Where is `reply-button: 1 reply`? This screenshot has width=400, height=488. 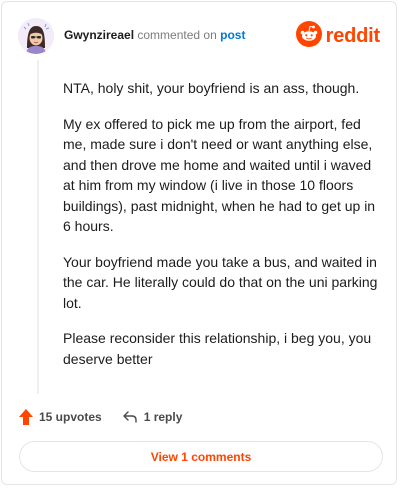
reply-button: 1 reply is located at coordinates (152, 417).